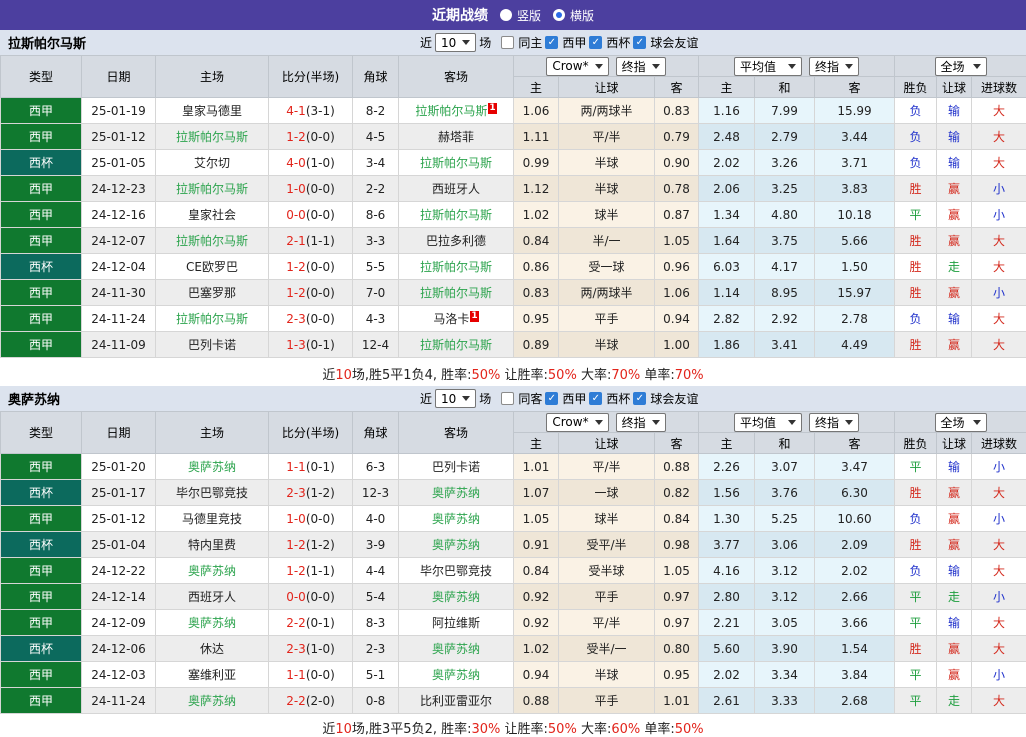 This screenshot has width=1026, height=737. What do you see at coordinates (485, 398) in the screenshot?
I see `games-label: 场` at bounding box center [485, 398].